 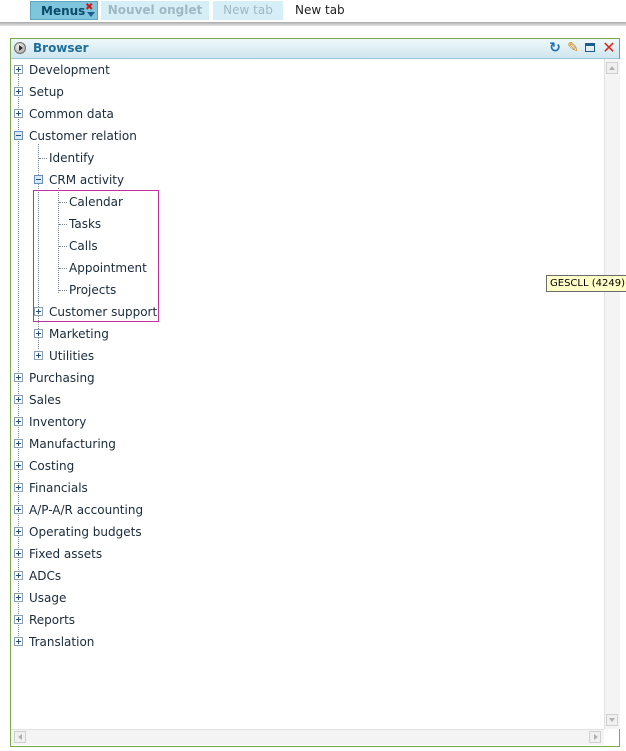 I want to click on tree-item-label: Operating budgets, so click(x=85, y=532).